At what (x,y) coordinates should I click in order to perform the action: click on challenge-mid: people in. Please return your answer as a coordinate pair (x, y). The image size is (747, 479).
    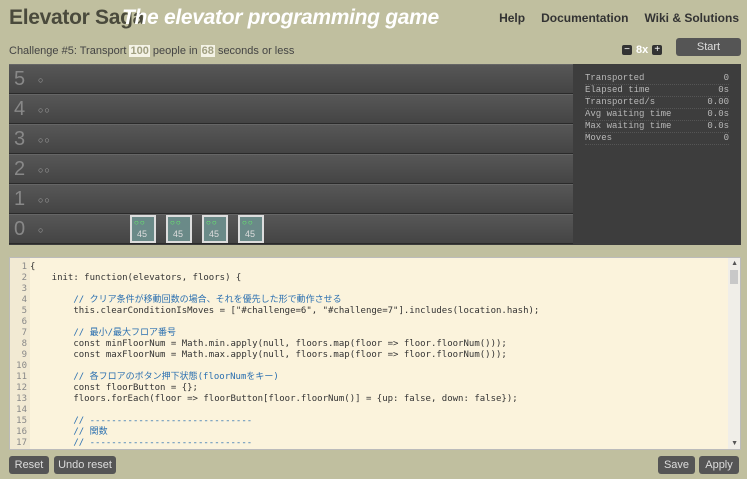
    Looking at the image, I should click on (175, 51).